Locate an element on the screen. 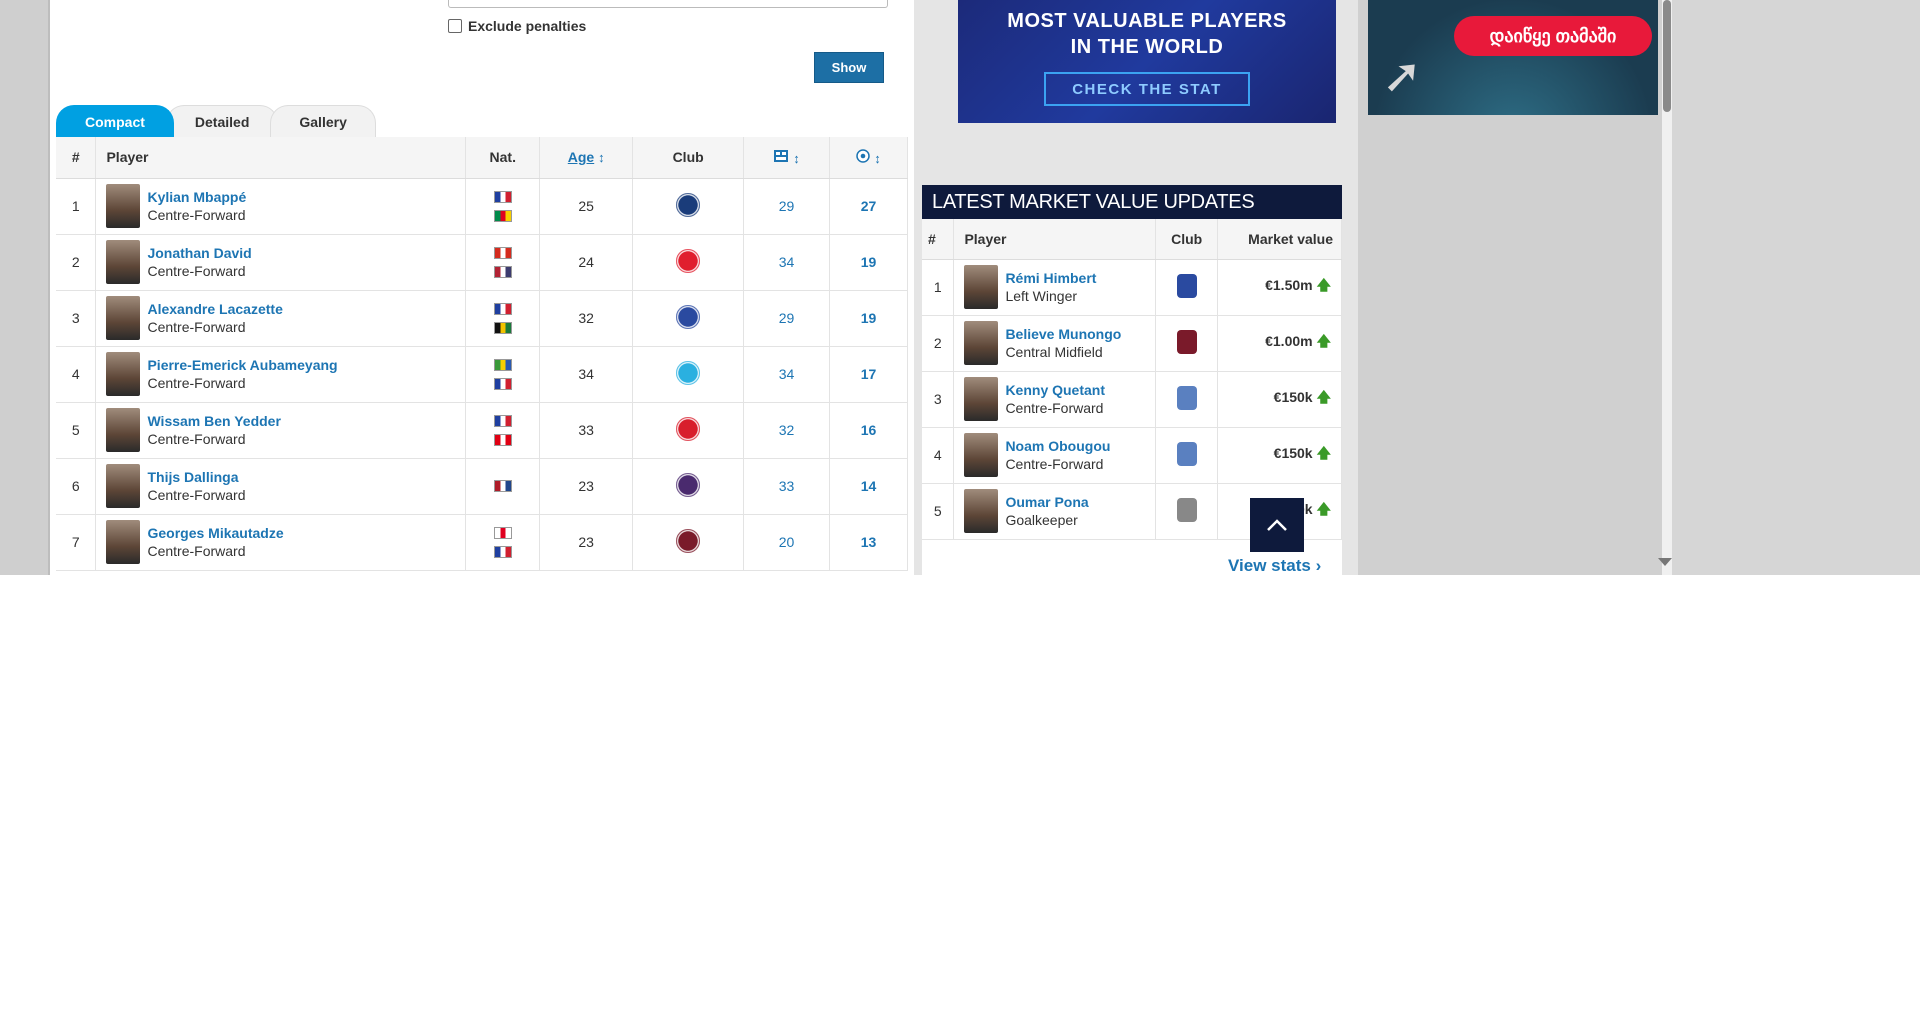 Image resolution: width=1920 pixels, height=1030 pixels. player-name-link: Wissam Ben Yedder is located at coordinates (213, 421).